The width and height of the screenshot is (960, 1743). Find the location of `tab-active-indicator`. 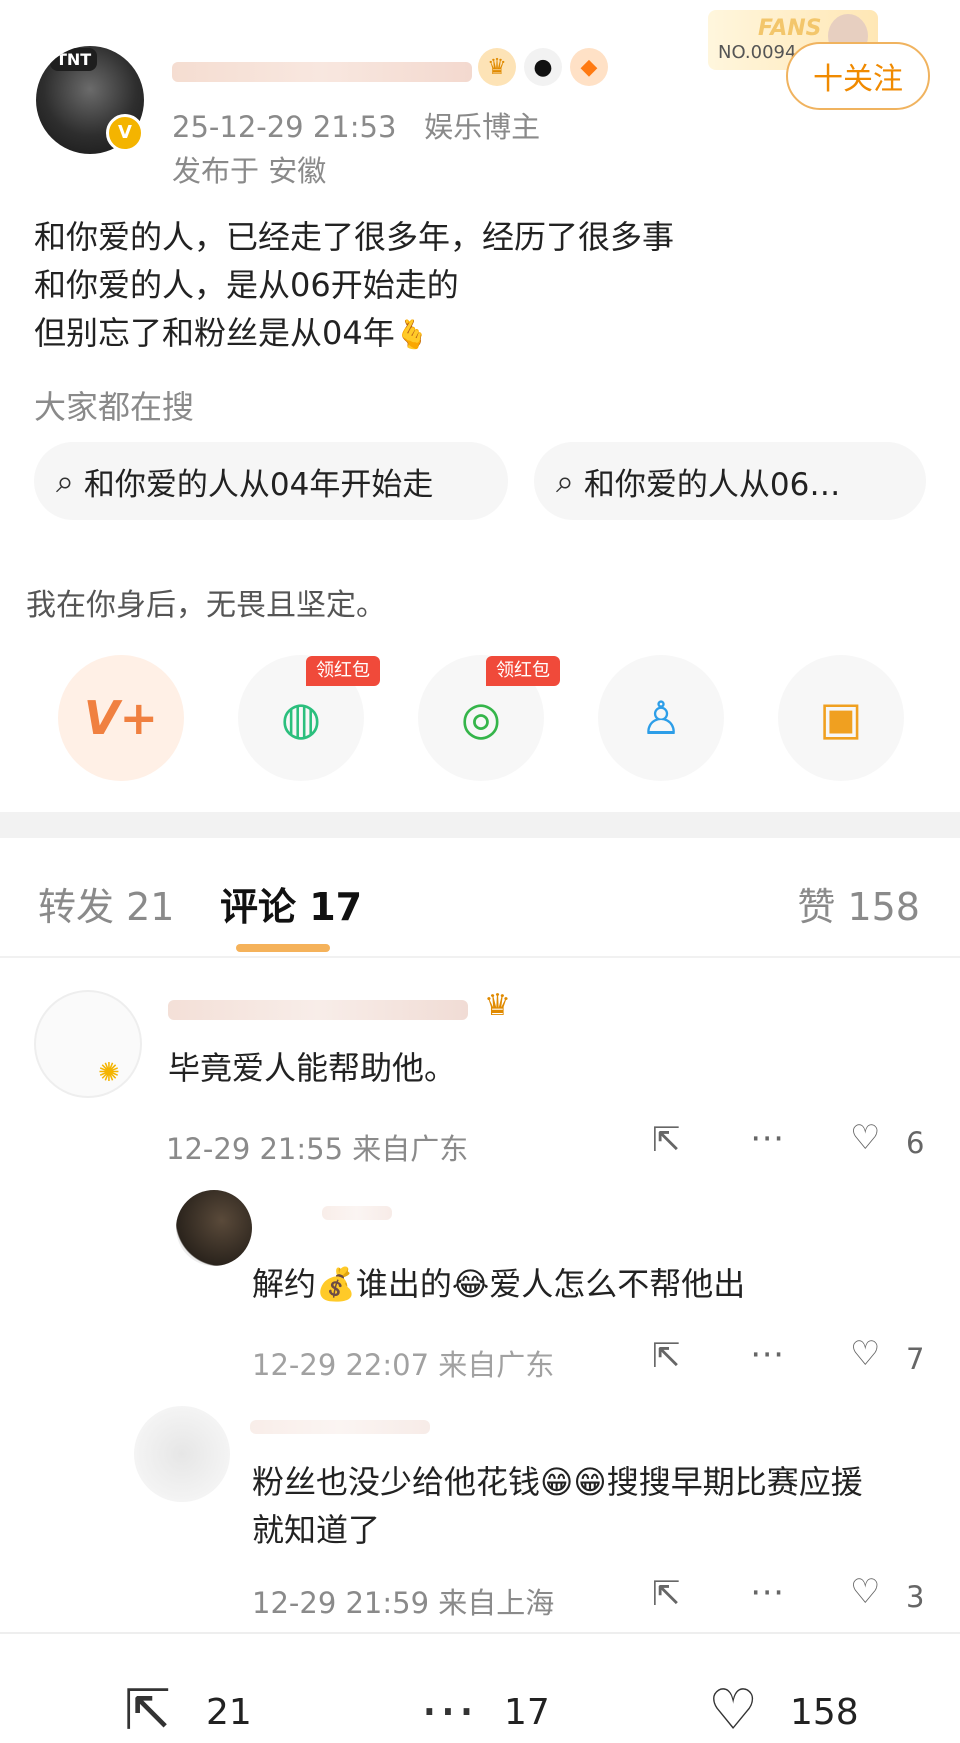

tab-active-indicator is located at coordinates (283, 948).